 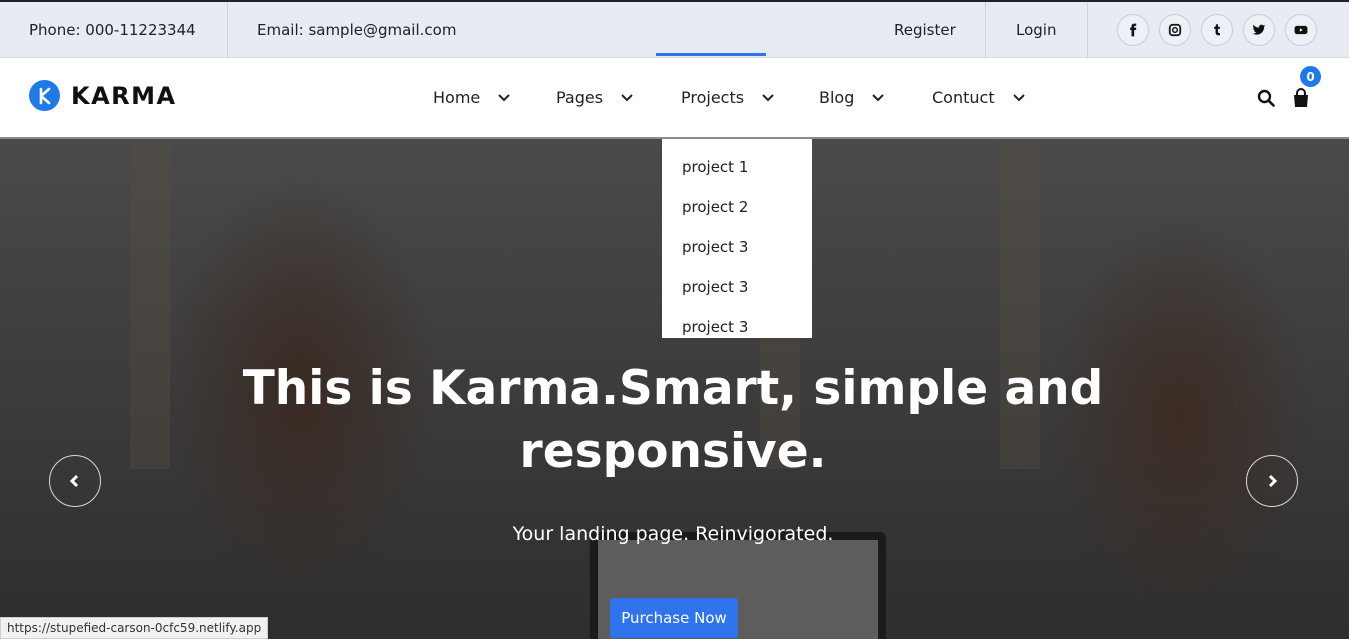 I want to click on register-link: Register, so click(x=925, y=30).